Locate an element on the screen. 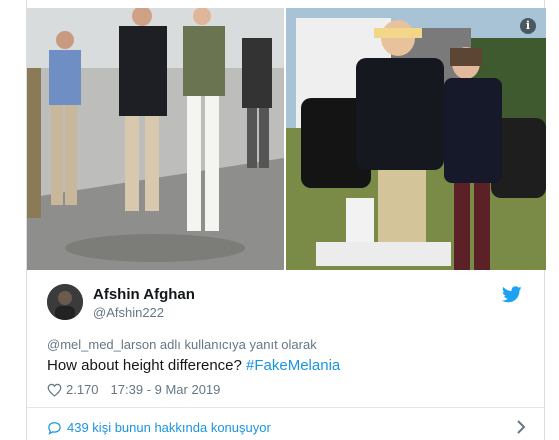 This screenshot has width=559, height=440. avatar-image is located at coordinates (65, 302).